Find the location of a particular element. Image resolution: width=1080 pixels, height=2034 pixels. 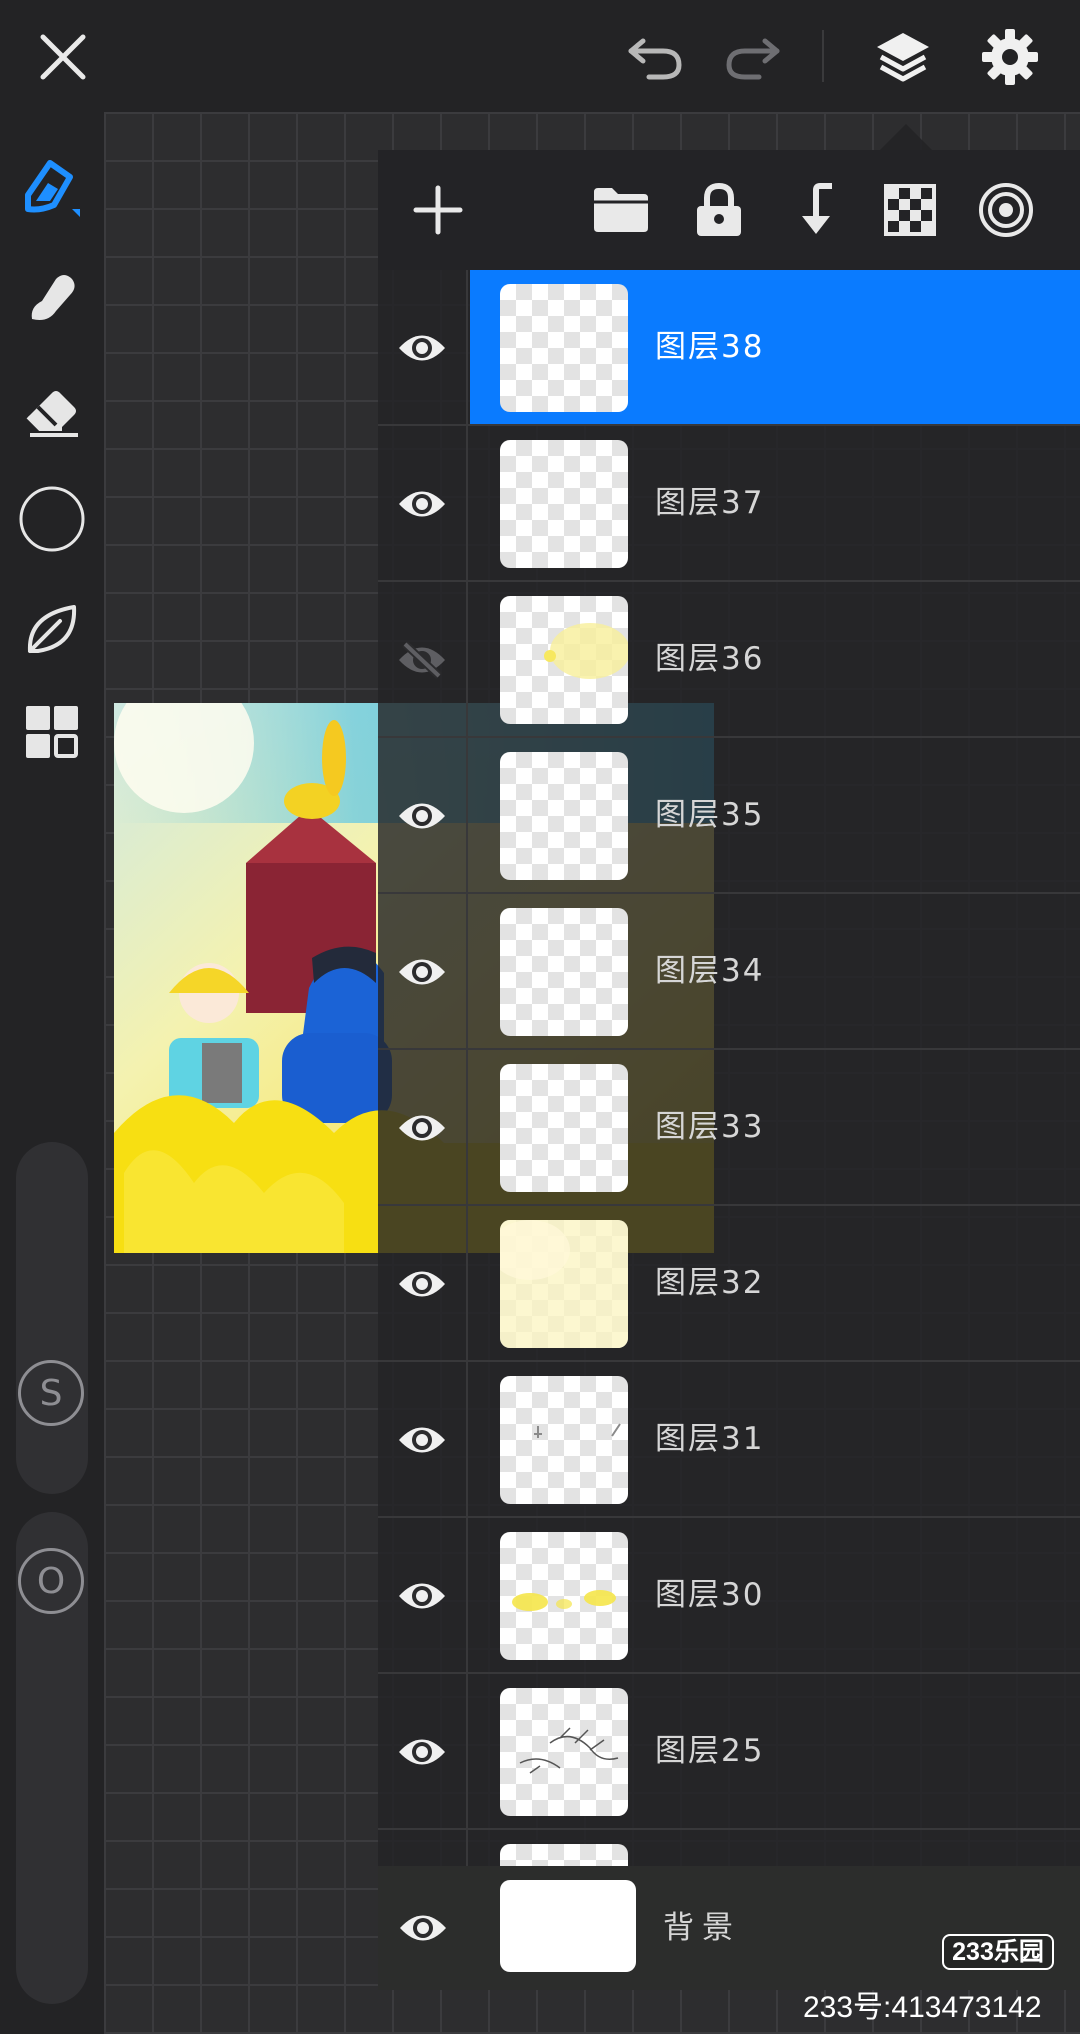

background-layer-row: 背景 is located at coordinates (729, 1928).